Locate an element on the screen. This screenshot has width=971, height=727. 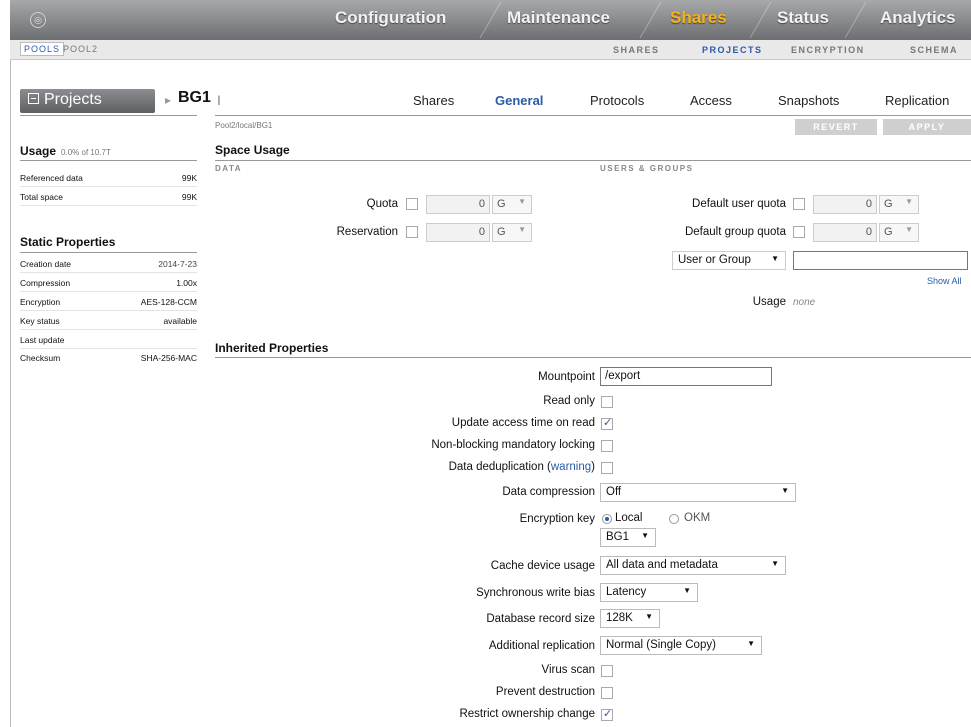
sub-link-schema: SCHEMA is located at coordinates (934, 50).